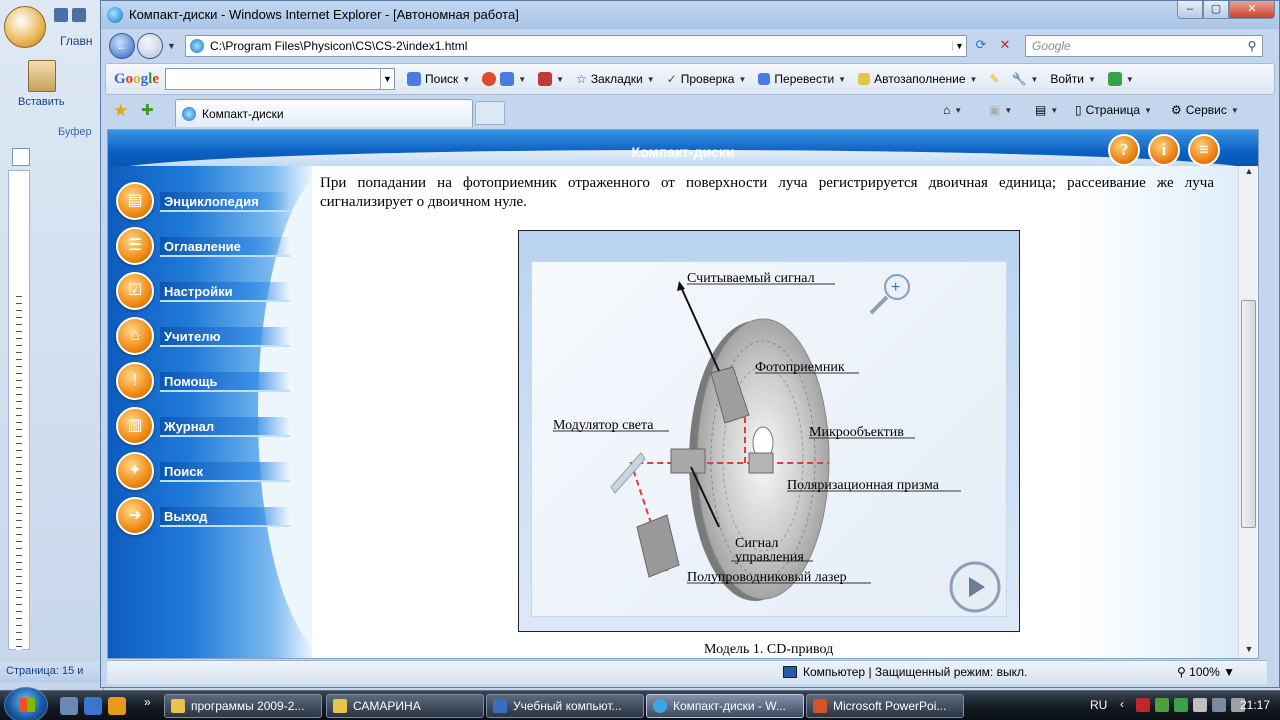 The height and width of the screenshot is (720, 1280). Describe the element at coordinates (171, 46) in the screenshot. I see `recent-pages-dropdown: ▼` at that location.